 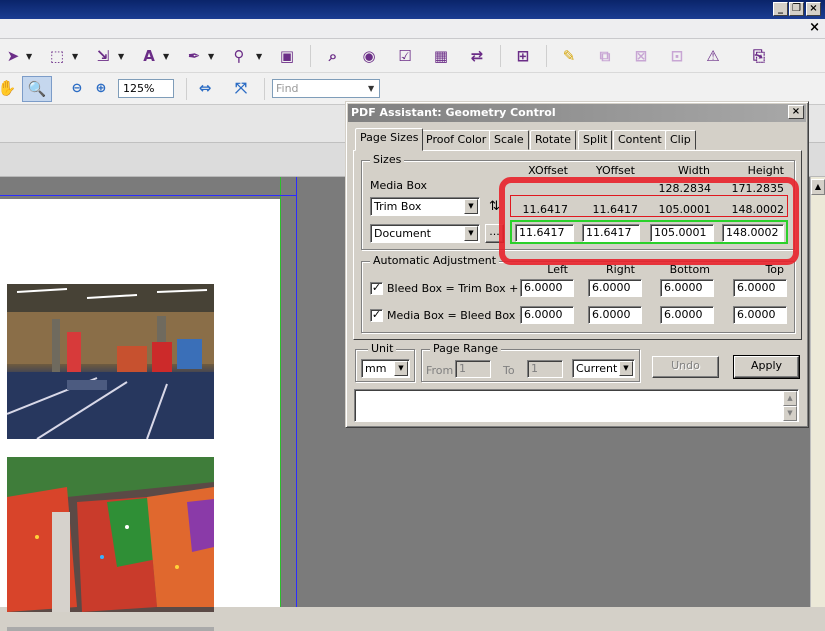 What do you see at coordinates (465, 348) in the screenshot?
I see `page-range-group-label: Page Range` at bounding box center [465, 348].